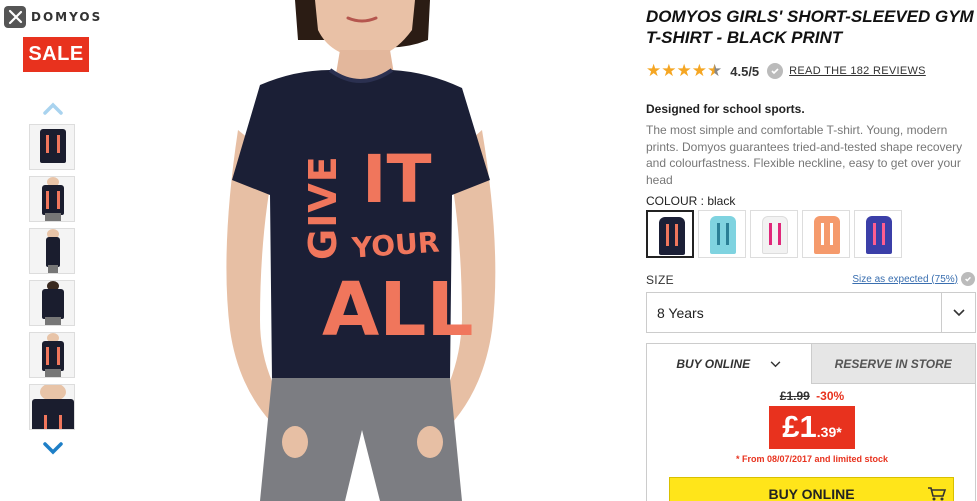  I want to click on product-tagline: Designed for school sports., so click(725, 109).